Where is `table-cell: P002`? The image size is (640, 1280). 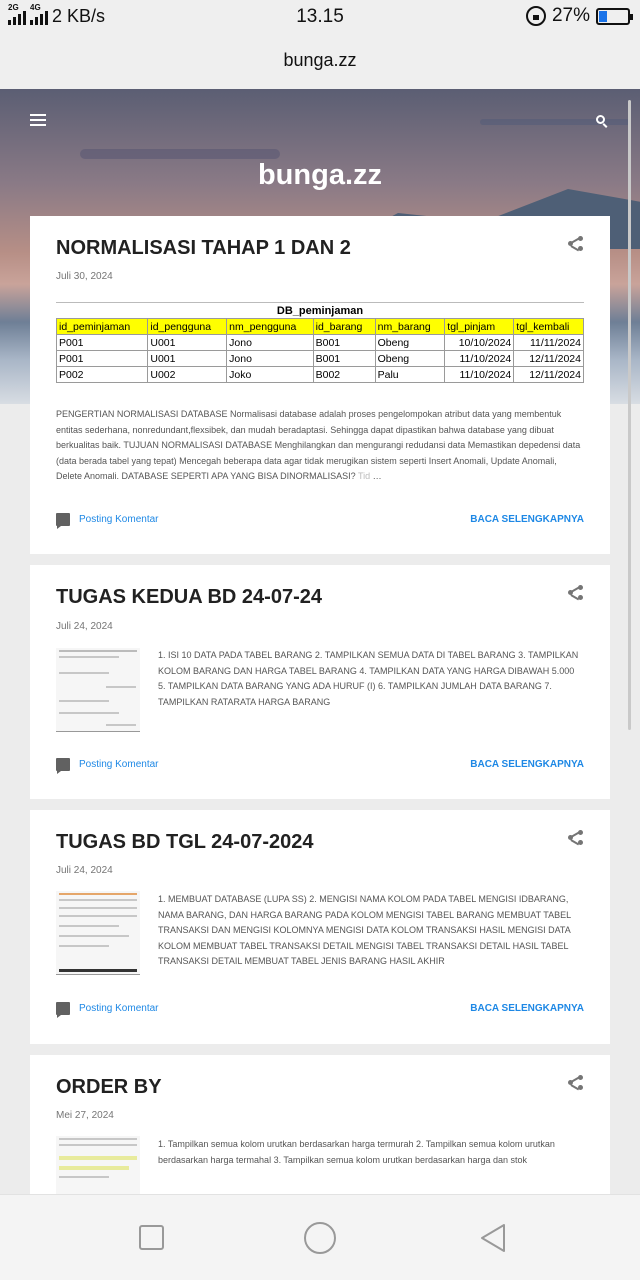 table-cell: P002 is located at coordinates (102, 374).